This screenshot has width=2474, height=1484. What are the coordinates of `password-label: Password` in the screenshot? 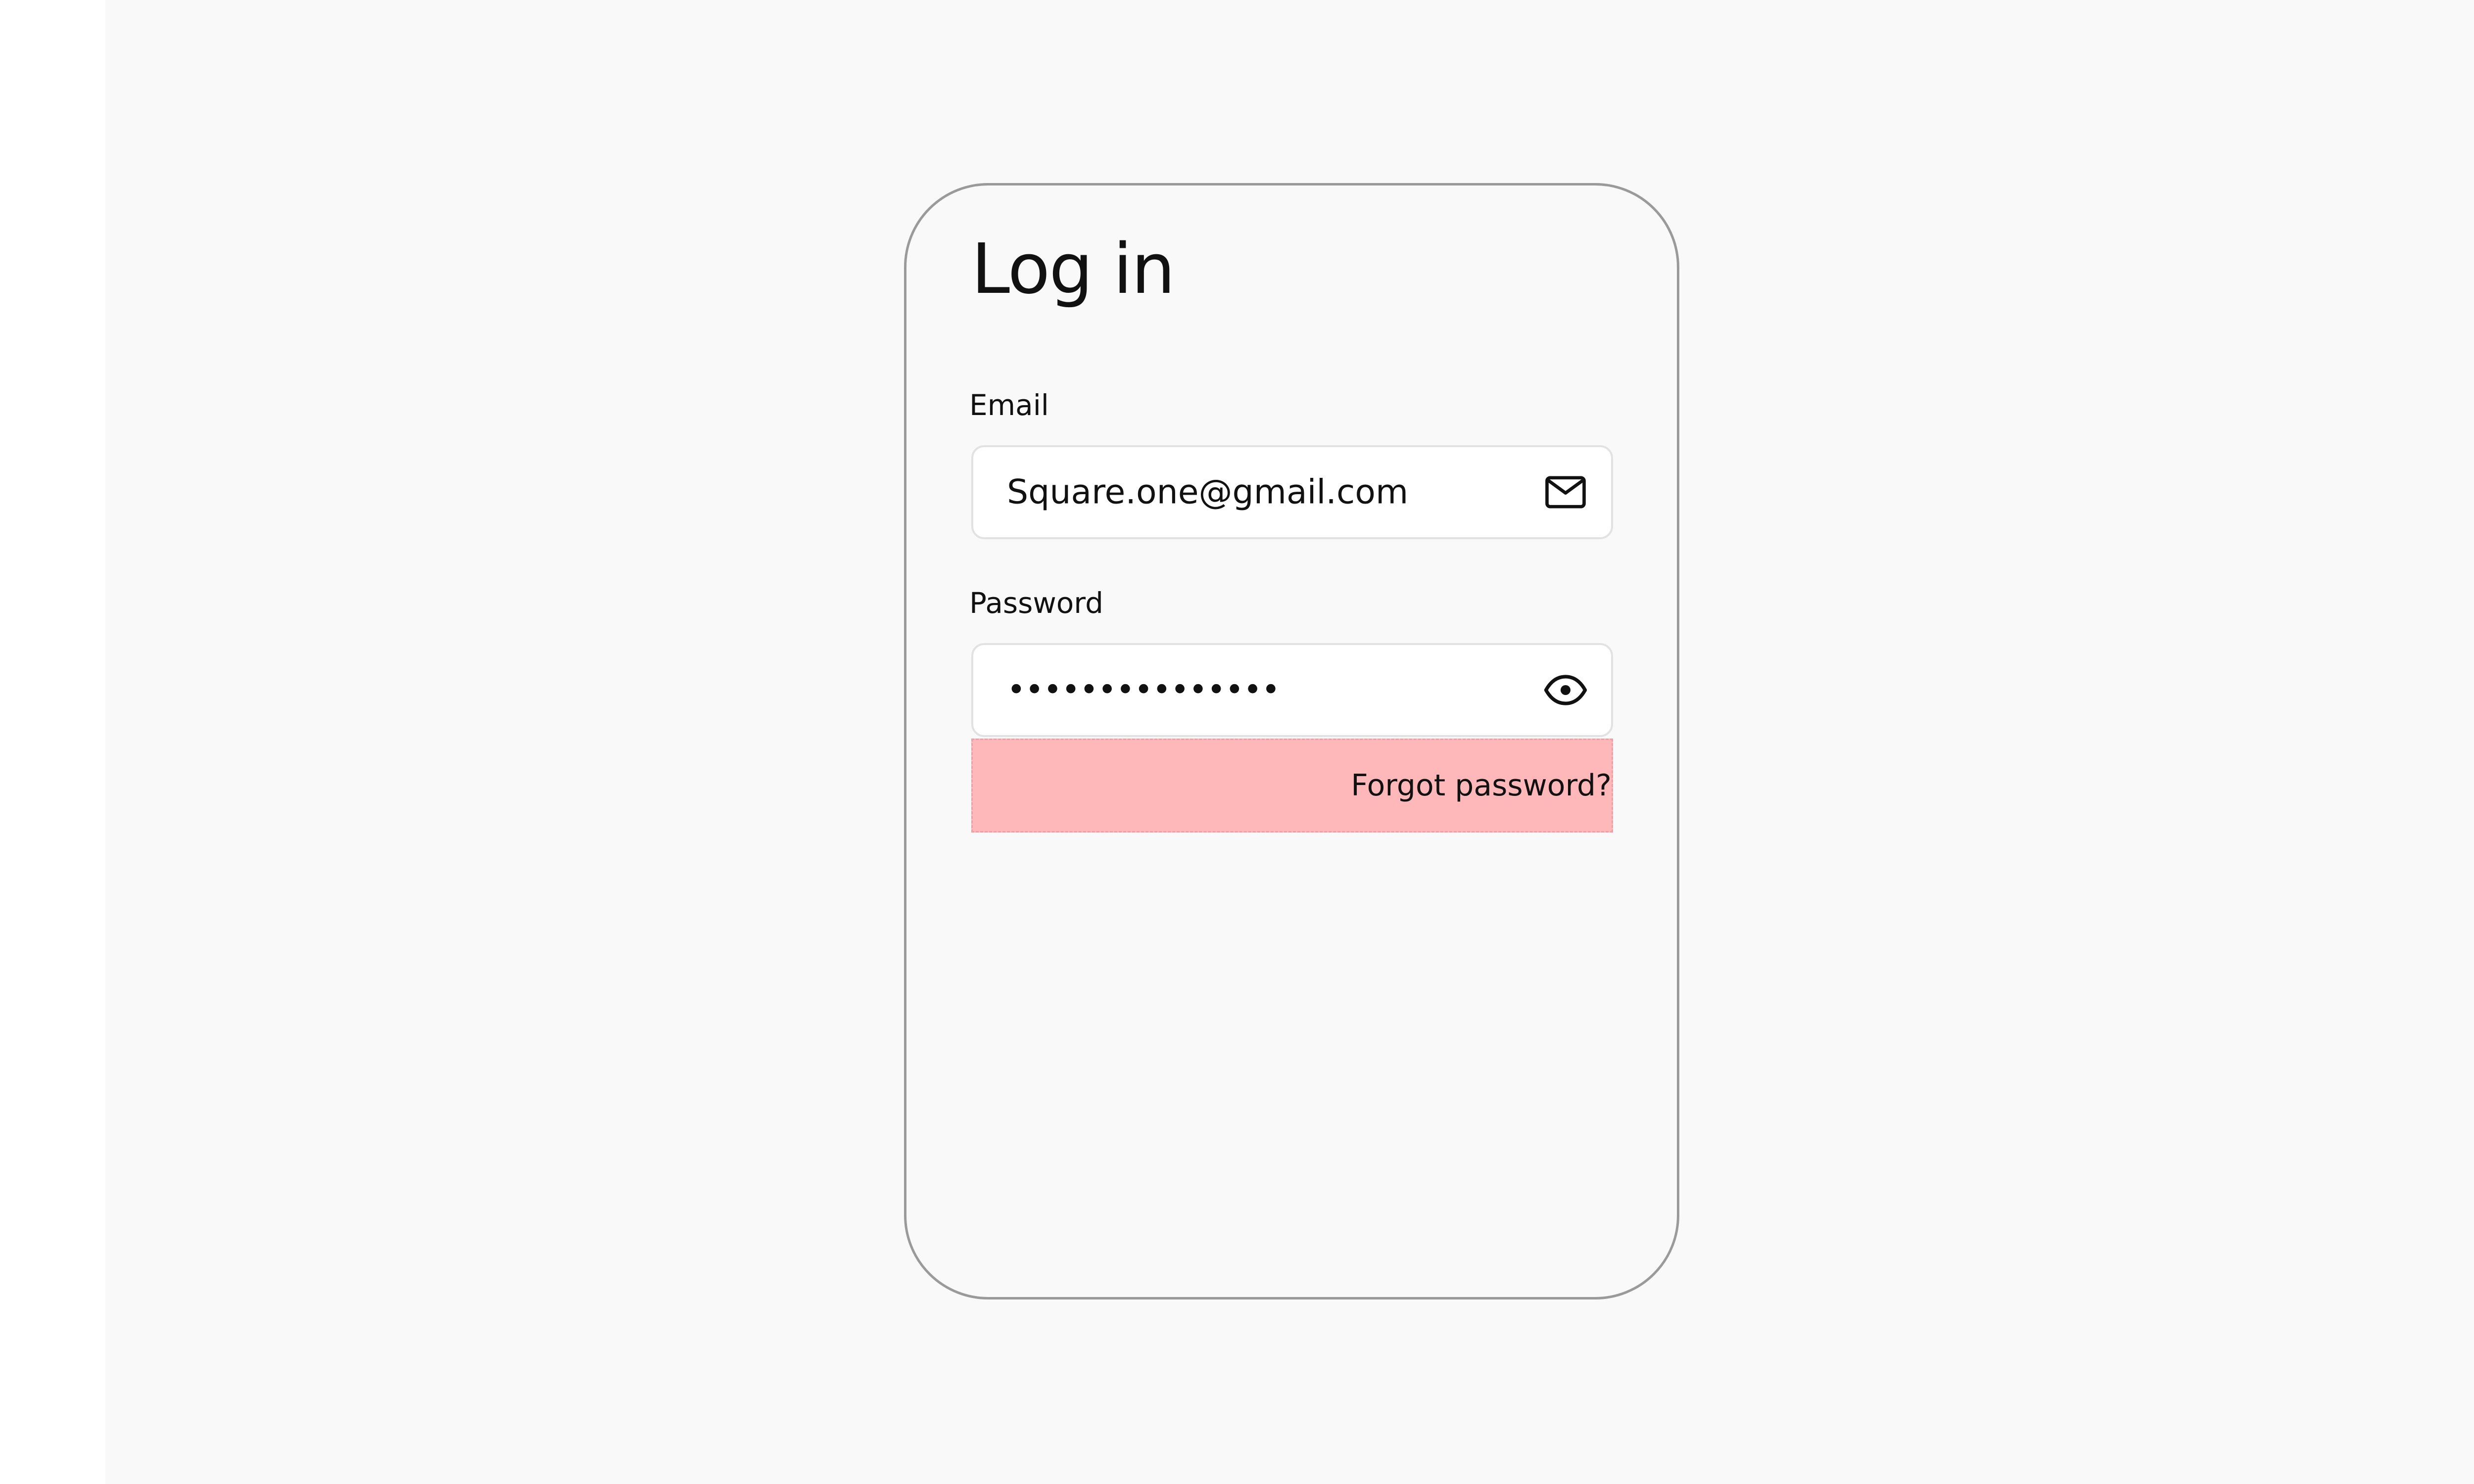 It's located at (1036, 603).